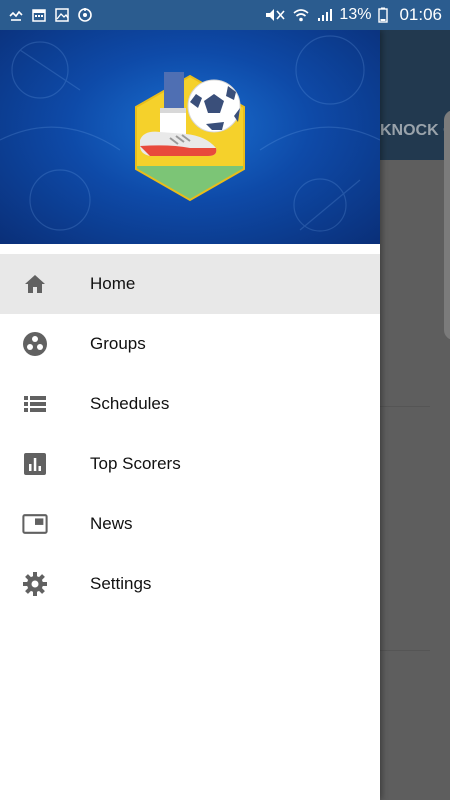 This screenshot has height=800, width=450. What do you see at coordinates (50, 15) in the screenshot?
I see `notification-icons` at bounding box center [50, 15].